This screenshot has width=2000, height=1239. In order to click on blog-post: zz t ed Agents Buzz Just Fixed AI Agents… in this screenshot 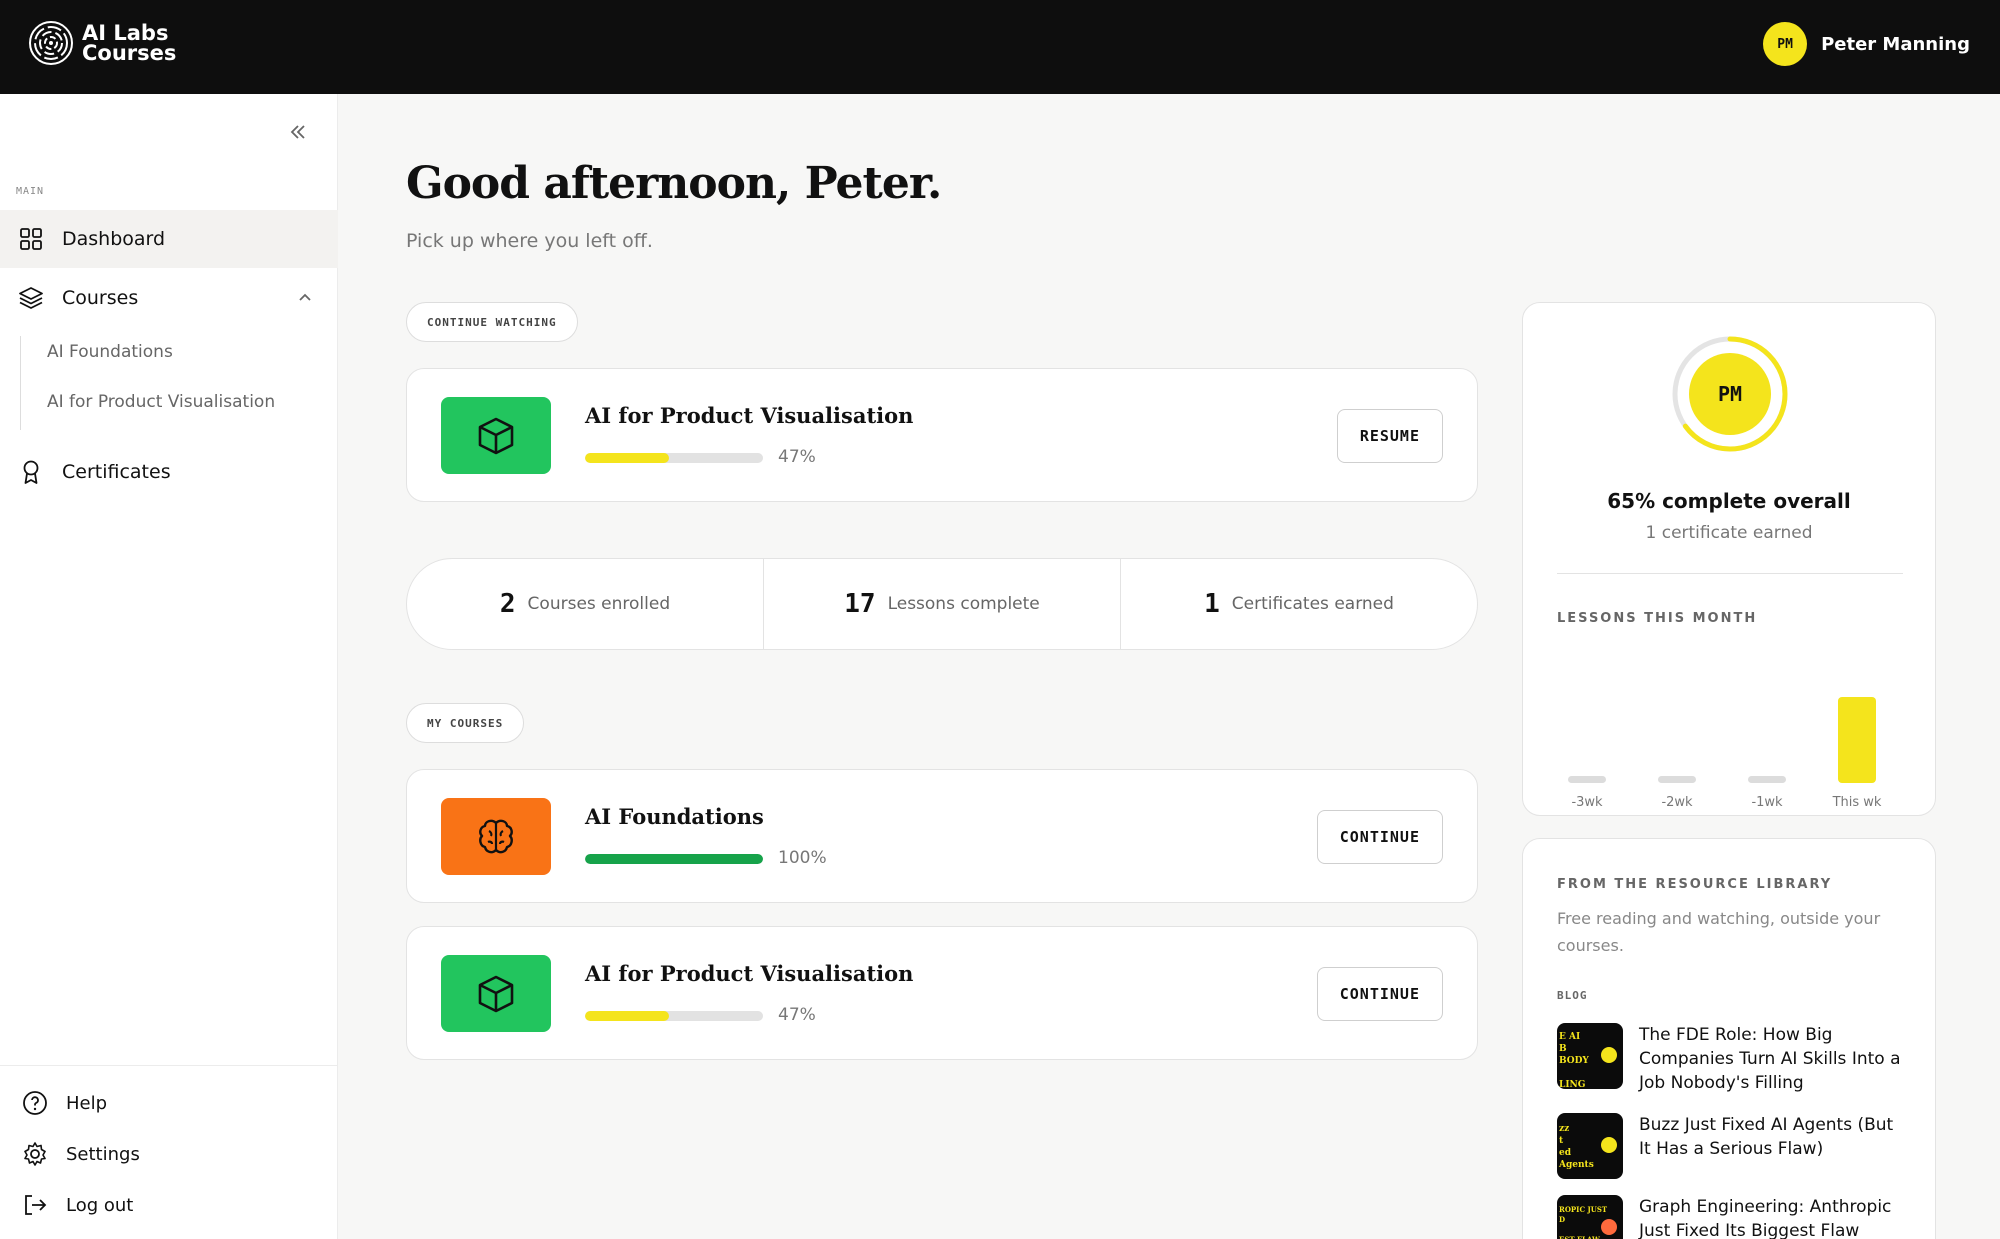, I will do `click(1732, 1146)`.